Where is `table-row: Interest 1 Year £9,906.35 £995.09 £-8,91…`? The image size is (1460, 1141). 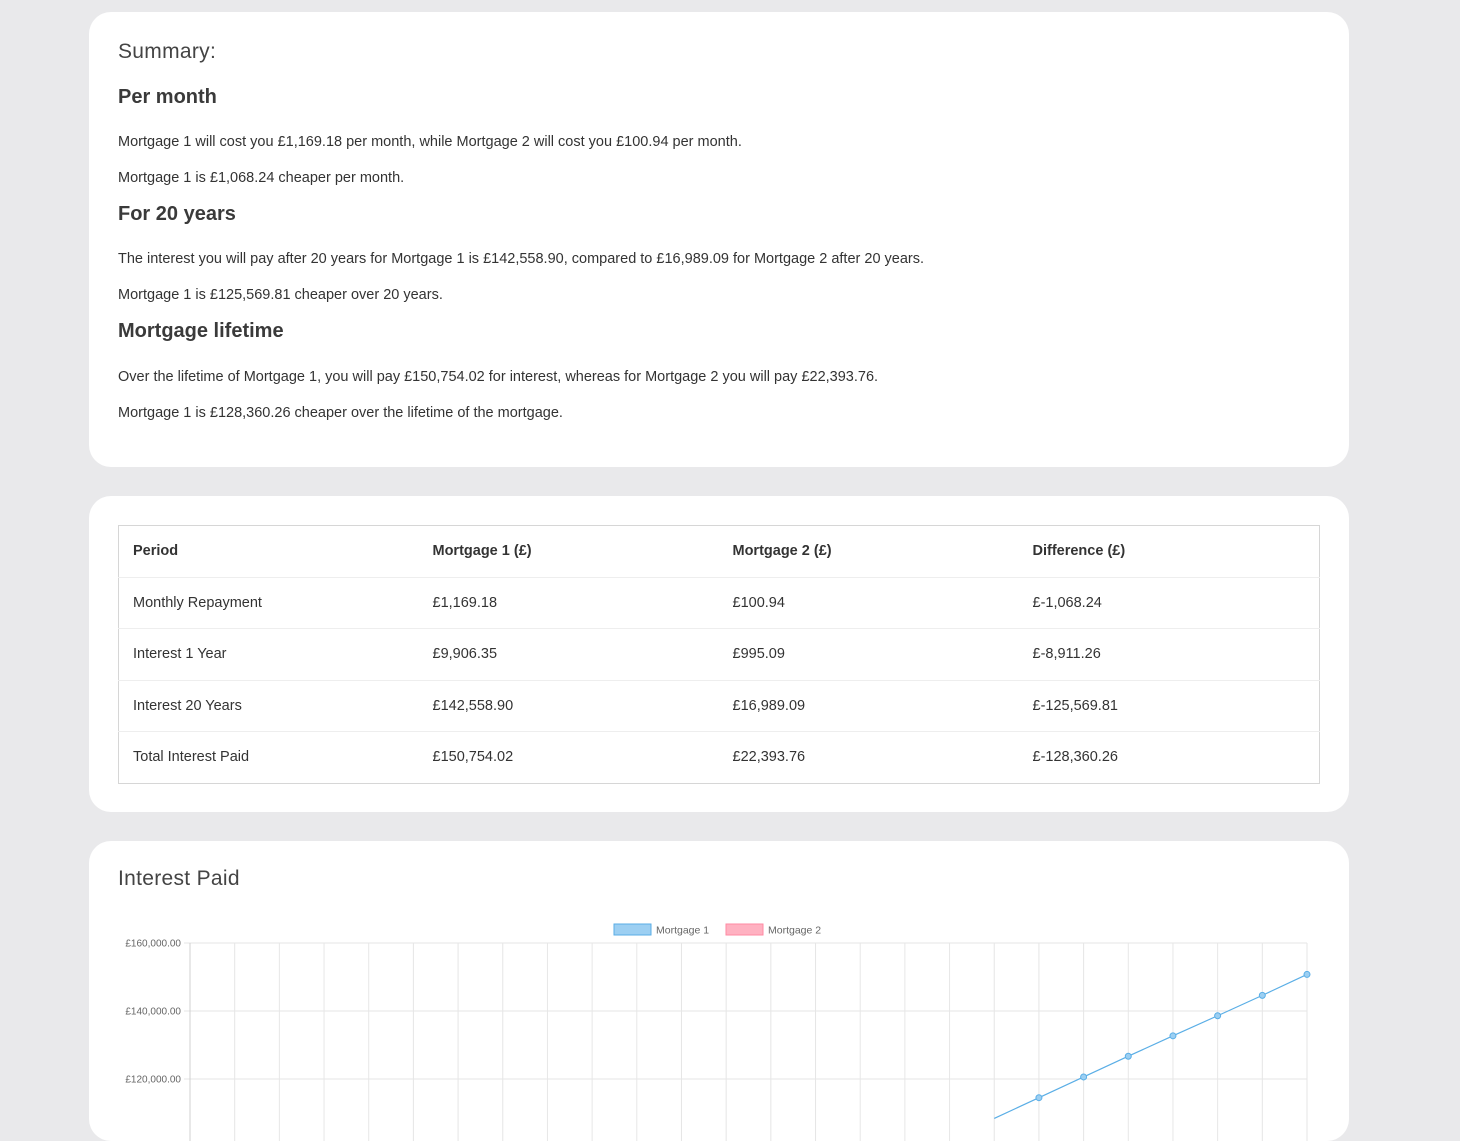
table-row: Interest 1 Year £9,906.35 £995.09 £-8,91… is located at coordinates (719, 654).